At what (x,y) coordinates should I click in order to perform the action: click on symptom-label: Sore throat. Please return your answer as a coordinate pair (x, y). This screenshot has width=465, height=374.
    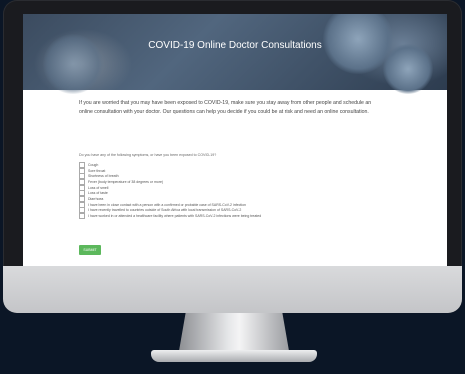
    Looking at the image, I should click on (97, 170).